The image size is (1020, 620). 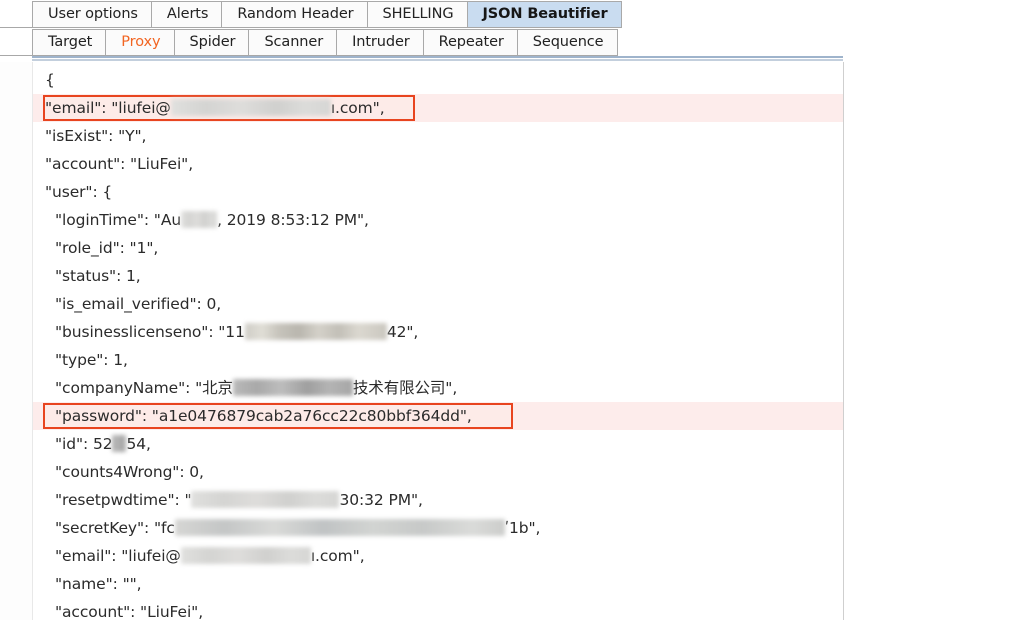 I want to click on json-line: "loginTime": "Au , 2019 8:53:12 PM",, so click(x=438, y=220).